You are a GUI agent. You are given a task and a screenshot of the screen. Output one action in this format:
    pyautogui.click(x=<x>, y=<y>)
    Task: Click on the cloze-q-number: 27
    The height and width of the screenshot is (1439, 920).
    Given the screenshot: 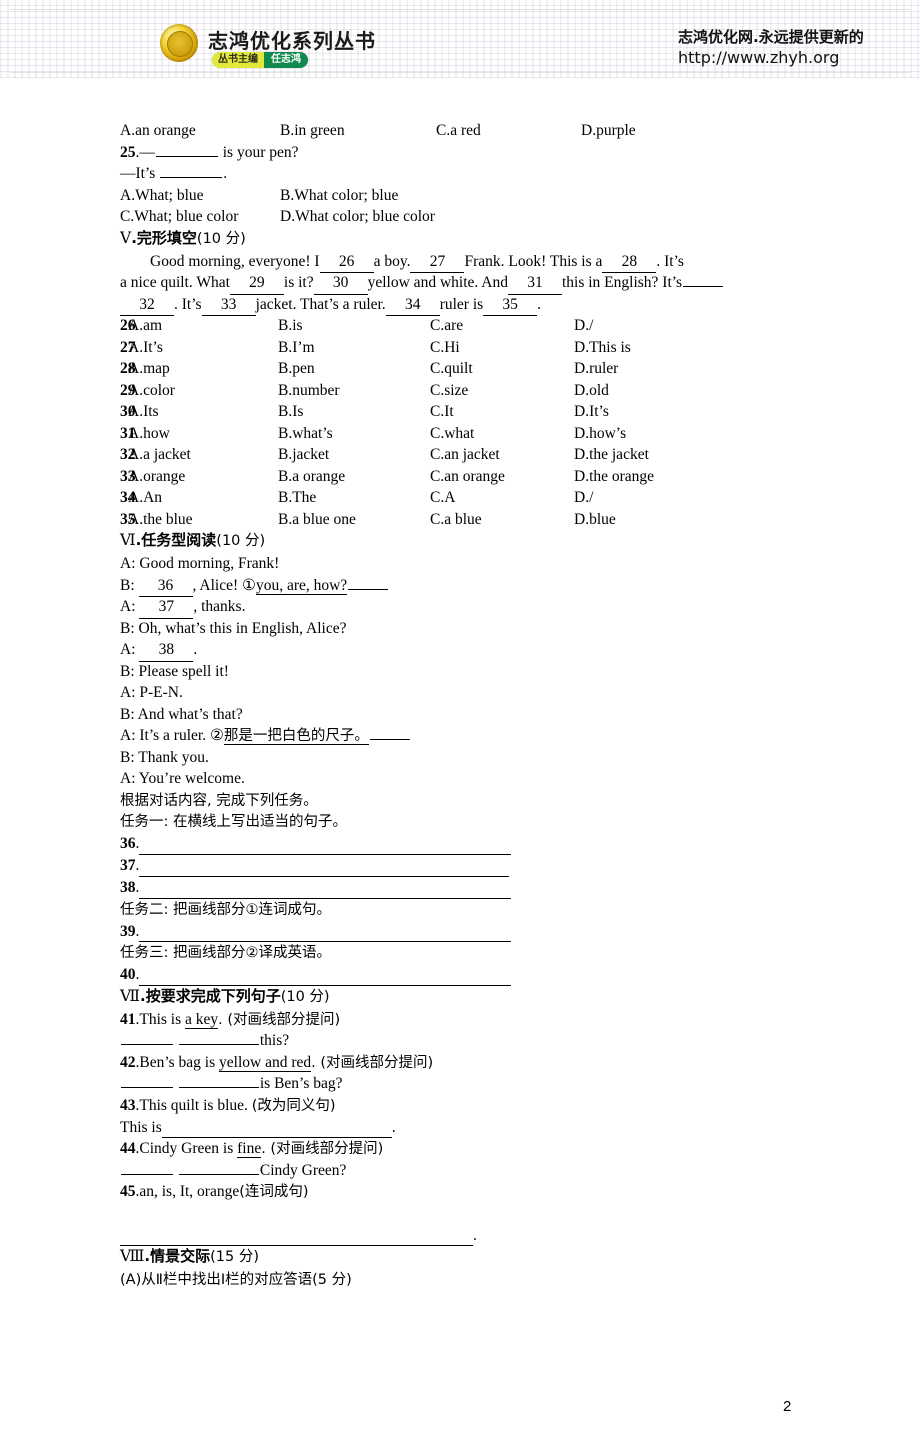 What is the action you would take?
    pyautogui.click(x=128, y=347)
    